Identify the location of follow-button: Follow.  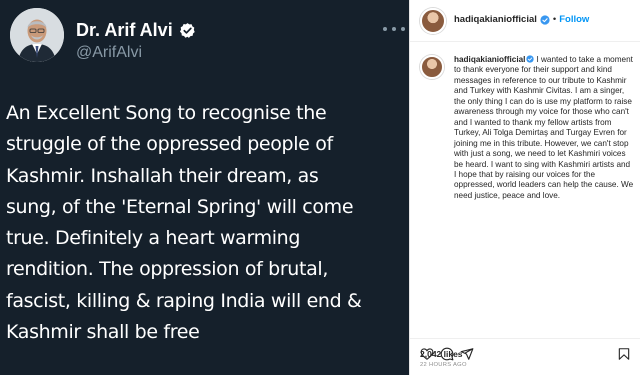
(574, 19).